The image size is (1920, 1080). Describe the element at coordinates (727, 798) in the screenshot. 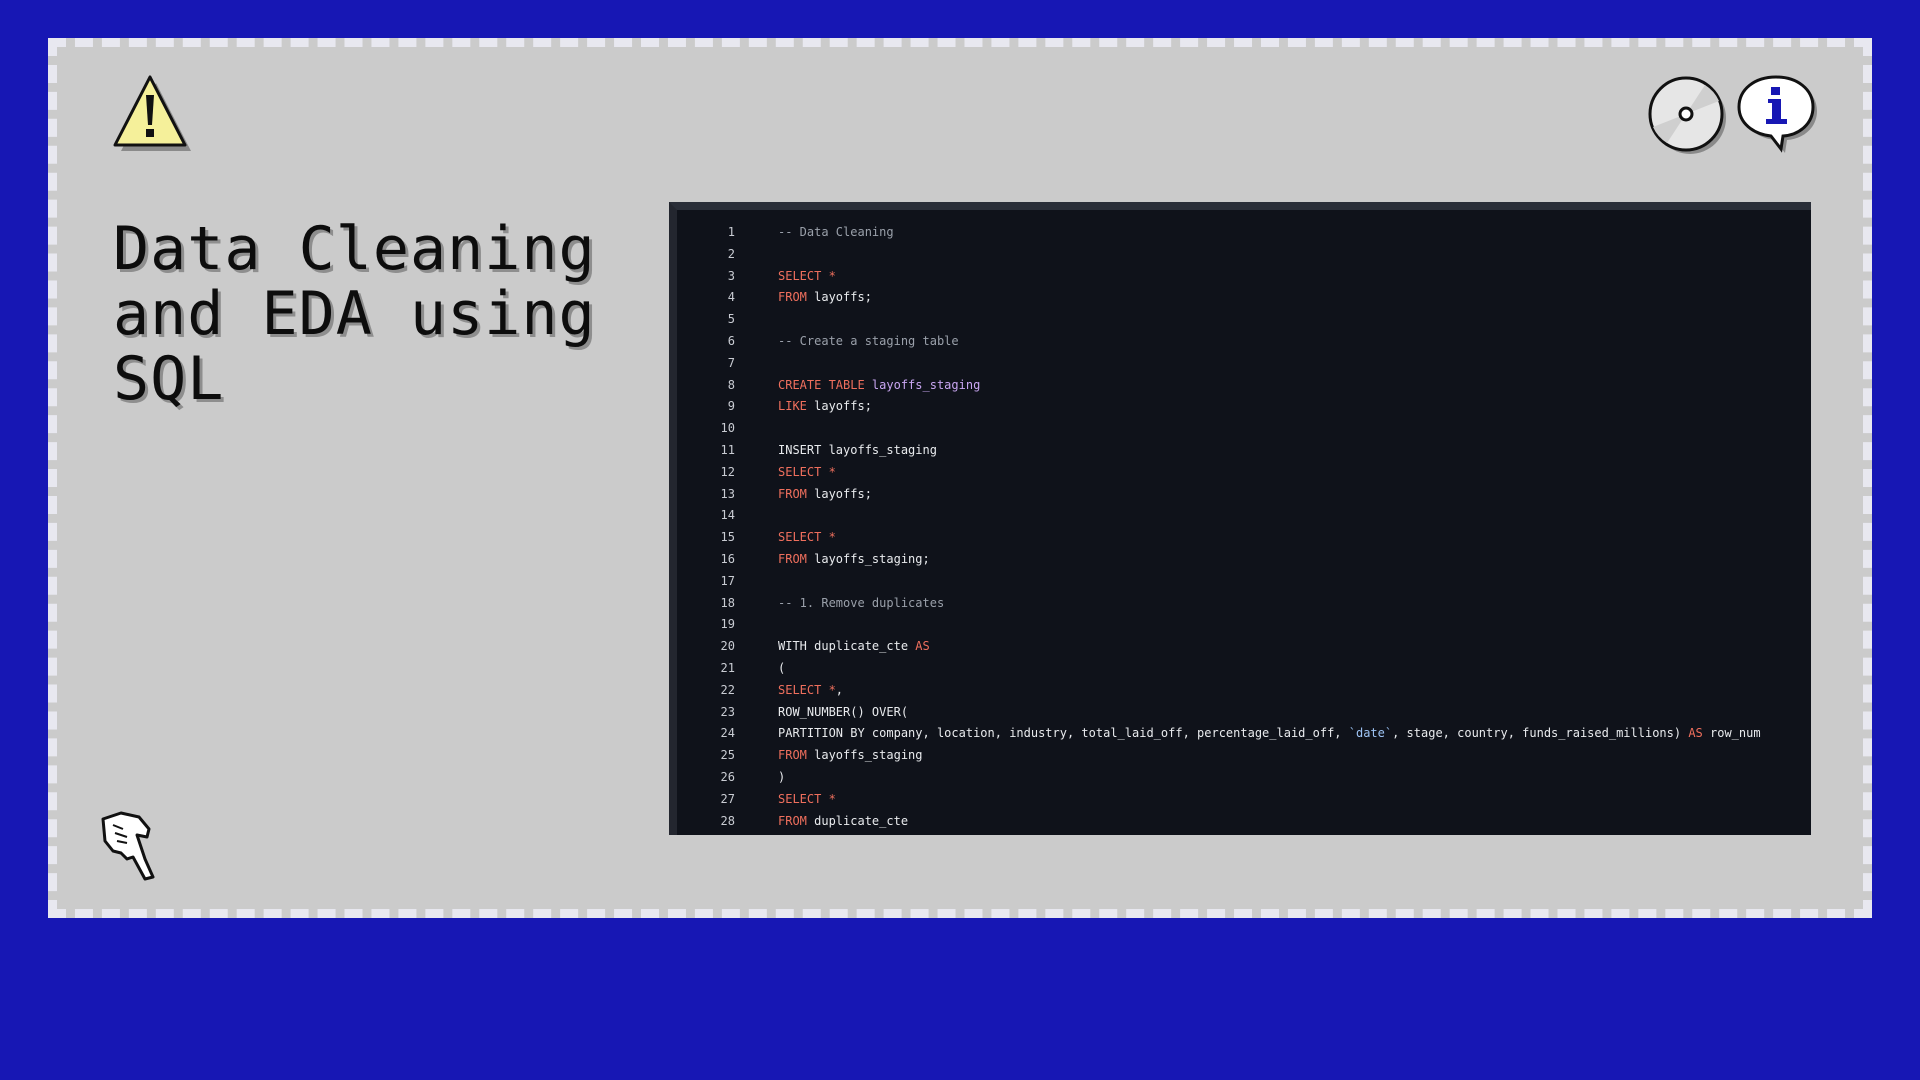

I see `line-number: 27` at that location.